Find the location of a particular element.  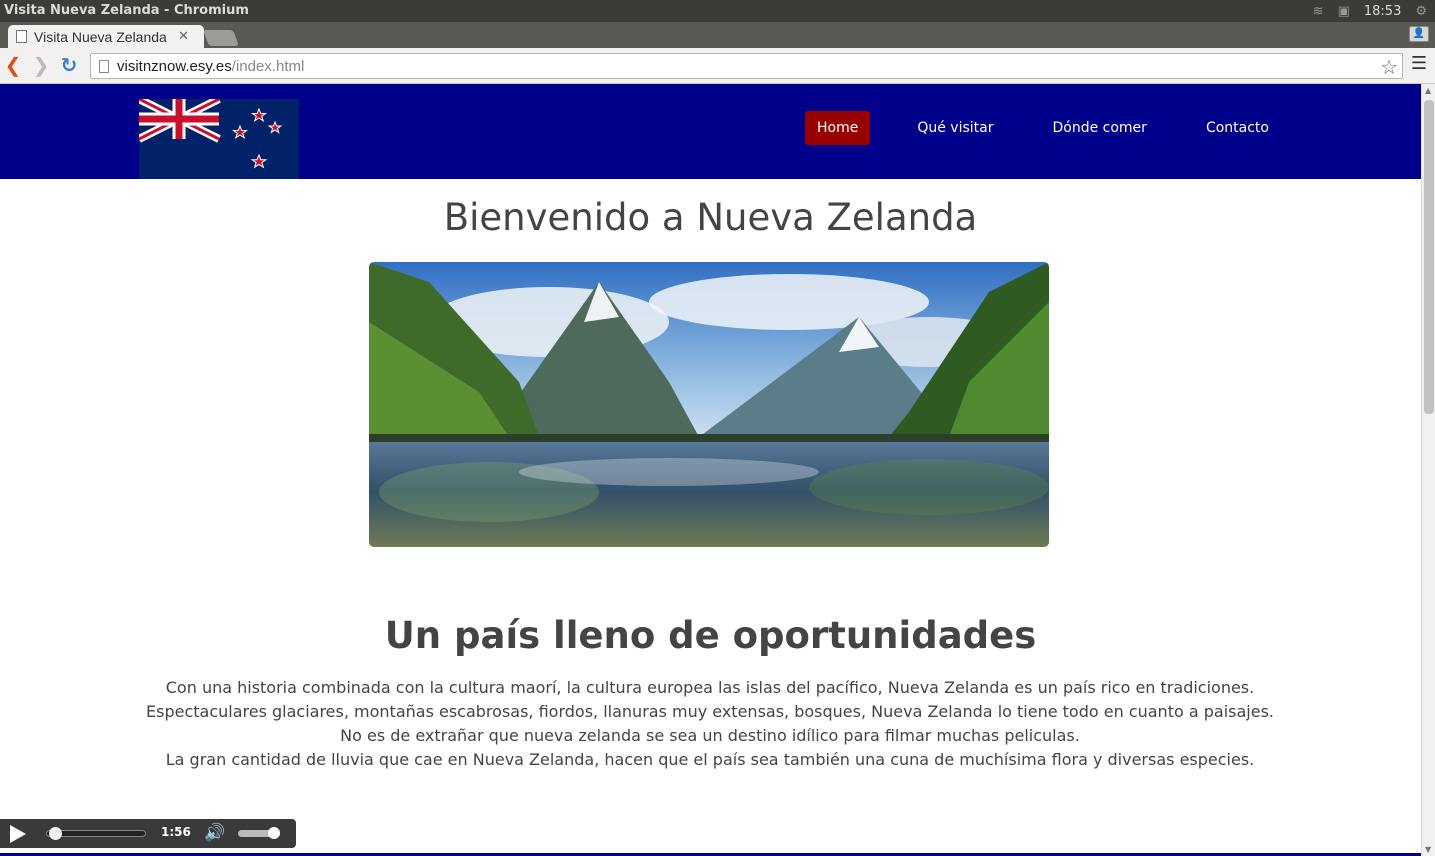

nav-que-visitar: Qué visitar is located at coordinates (955, 128).